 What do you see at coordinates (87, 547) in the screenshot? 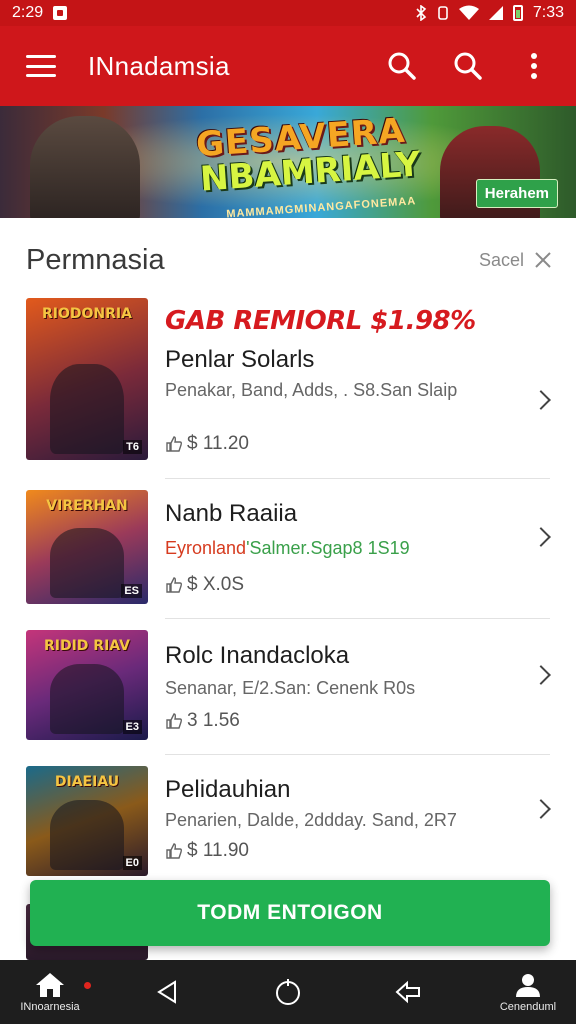
I see `game-thumbnail: VIRERHAN ES` at bounding box center [87, 547].